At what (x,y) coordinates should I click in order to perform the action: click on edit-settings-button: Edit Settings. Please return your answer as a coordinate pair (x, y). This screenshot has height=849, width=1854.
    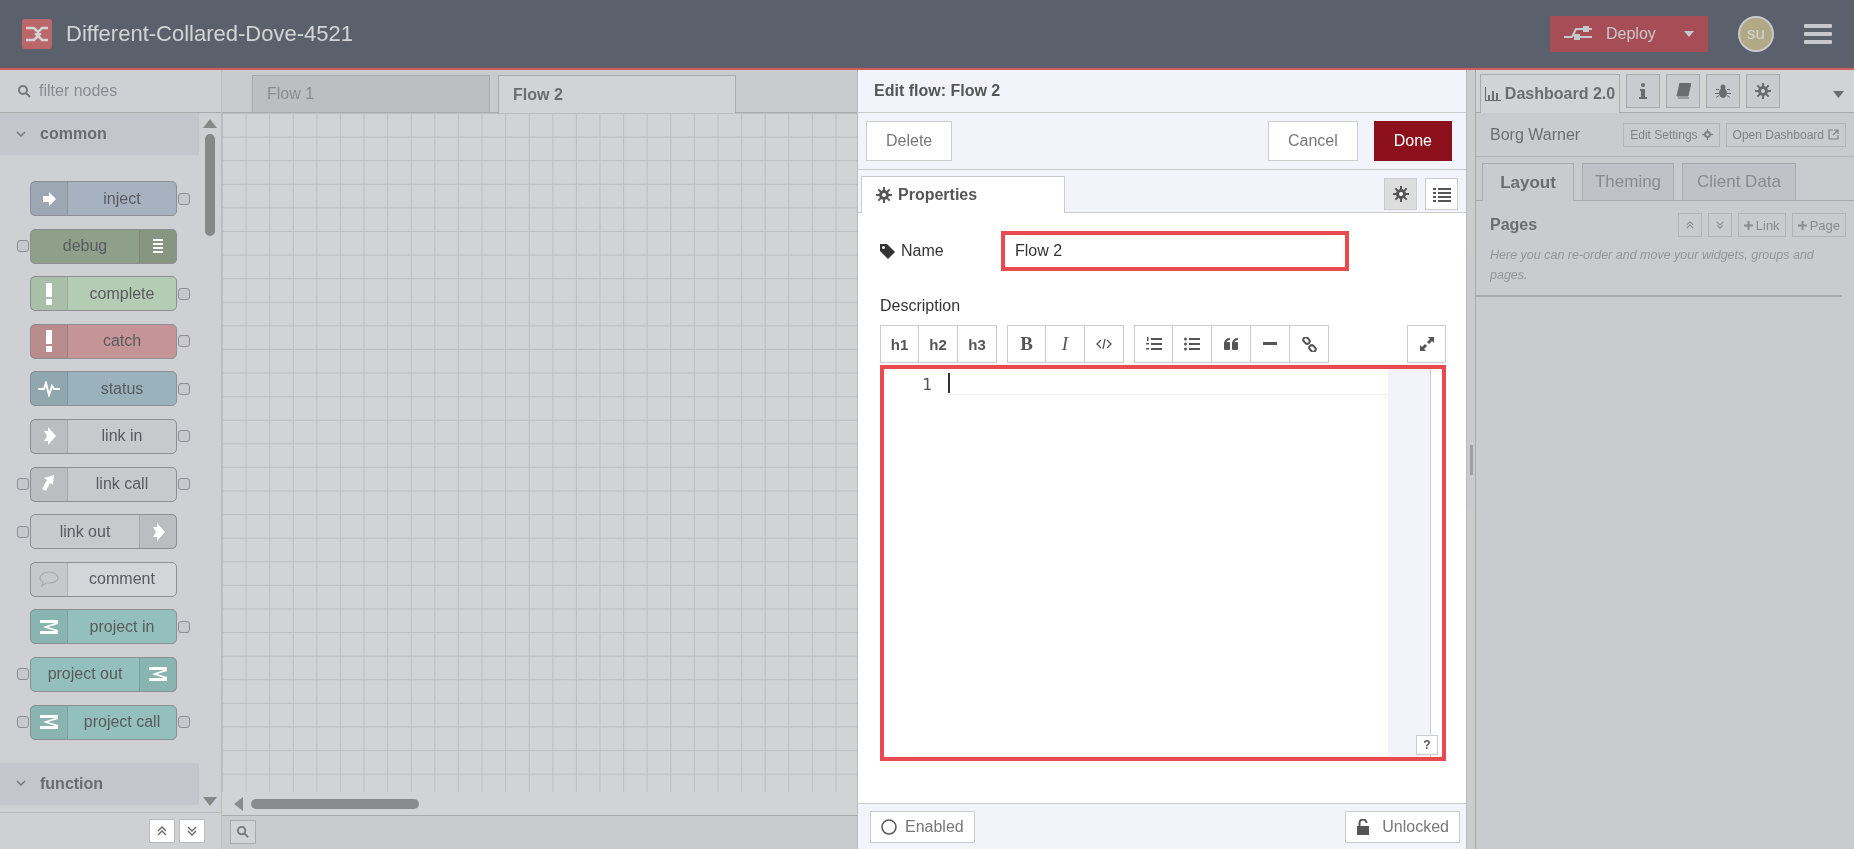
    Looking at the image, I should click on (1671, 134).